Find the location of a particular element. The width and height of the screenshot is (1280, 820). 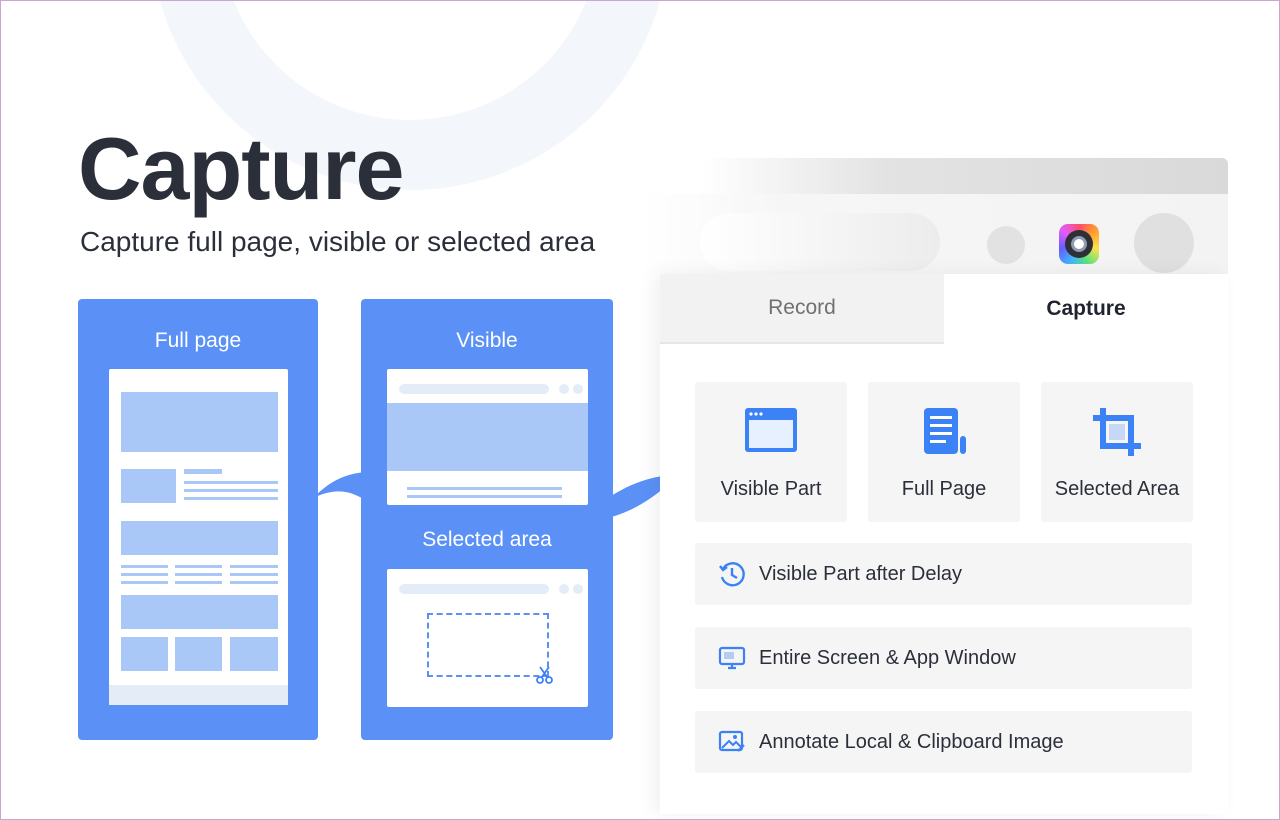

avatar is located at coordinates (1164, 243).